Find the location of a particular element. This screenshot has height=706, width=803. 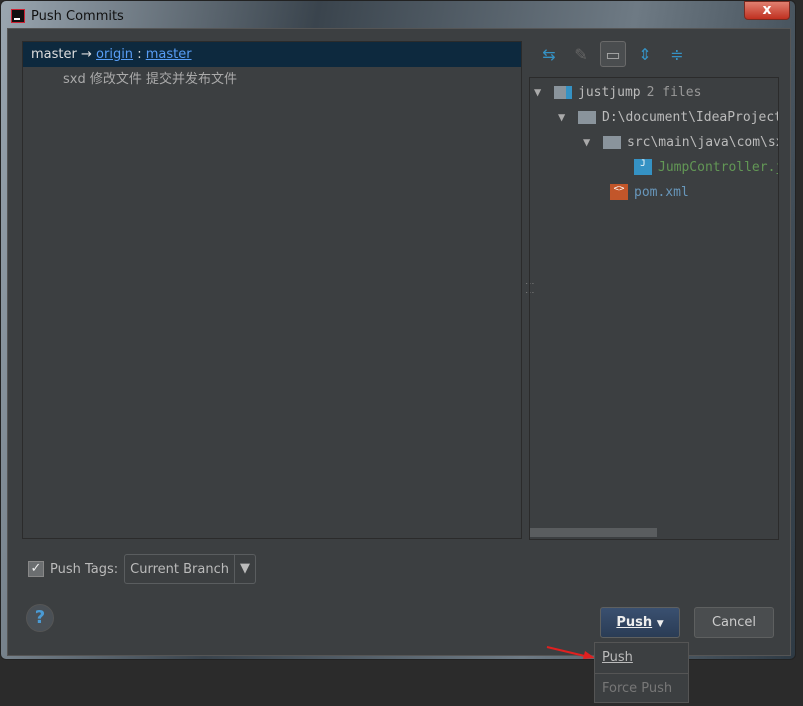

close-button: x is located at coordinates (767, 10).